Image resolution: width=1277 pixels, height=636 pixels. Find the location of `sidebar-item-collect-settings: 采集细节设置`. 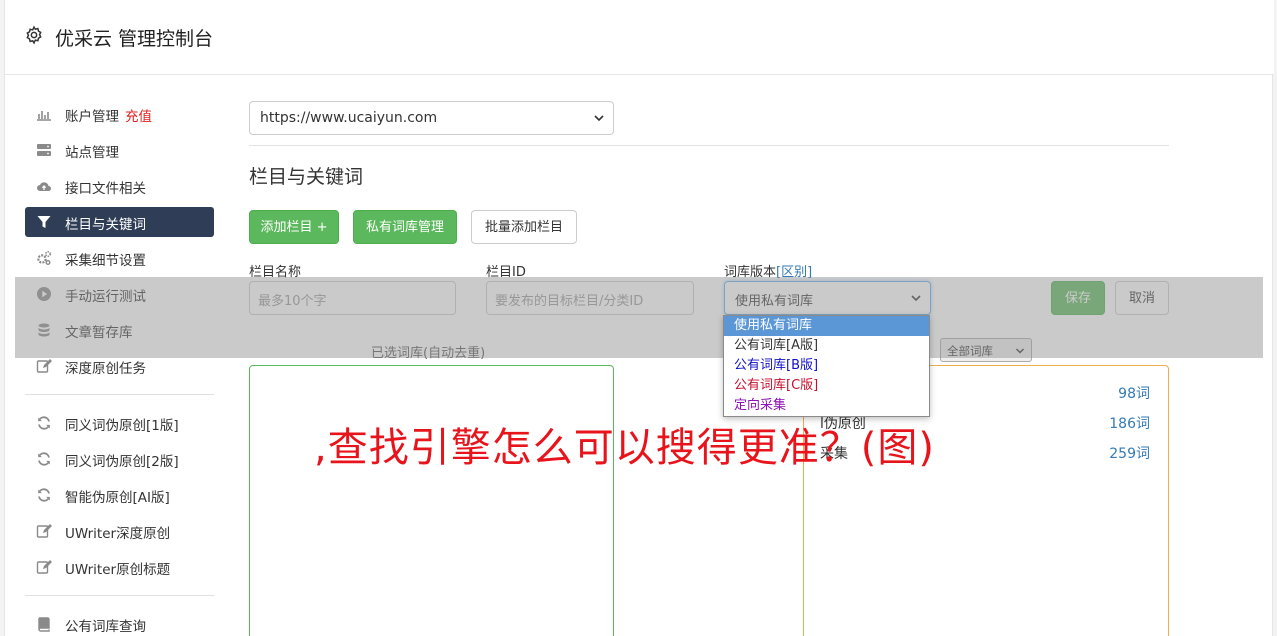

sidebar-item-collect-settings: 采集细节设置 is located at coordinates (119, 258).